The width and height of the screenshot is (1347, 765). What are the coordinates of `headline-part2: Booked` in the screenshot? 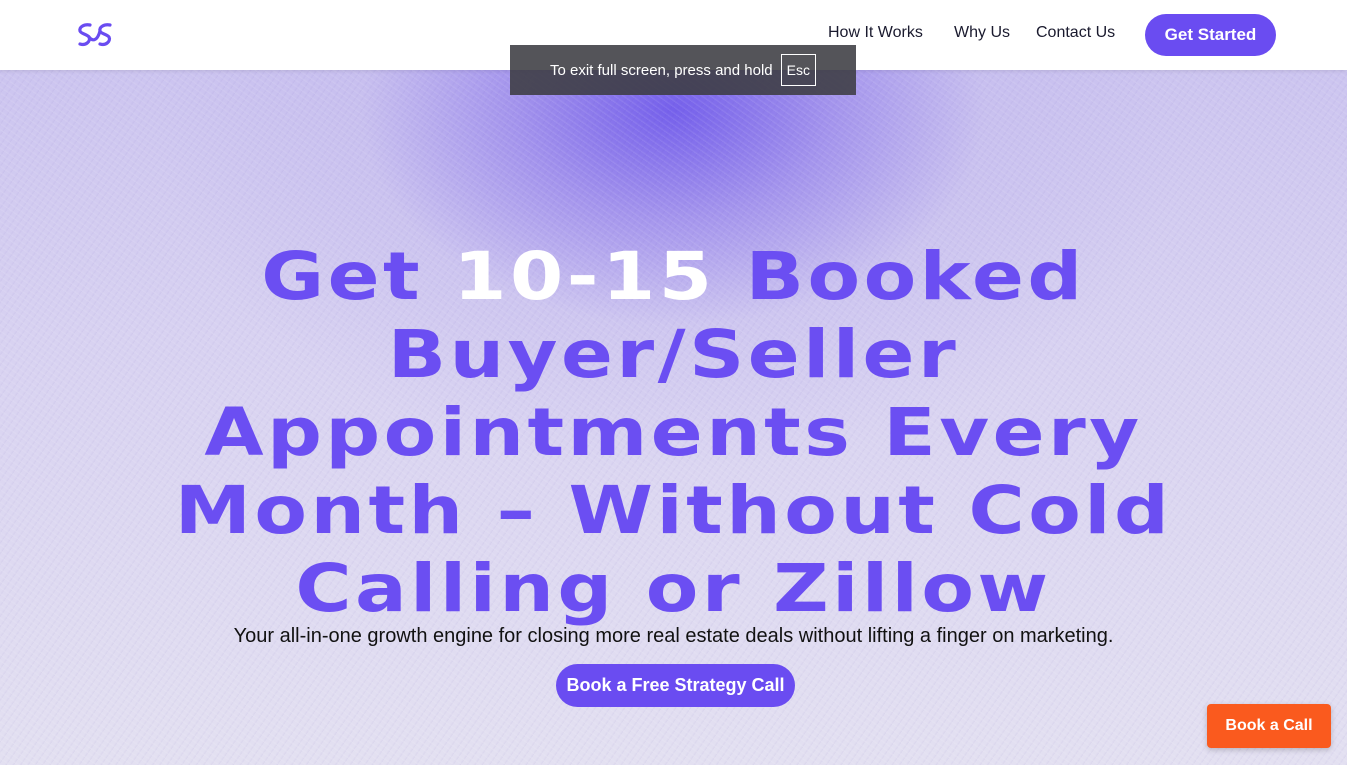 It's located at (915, 277).